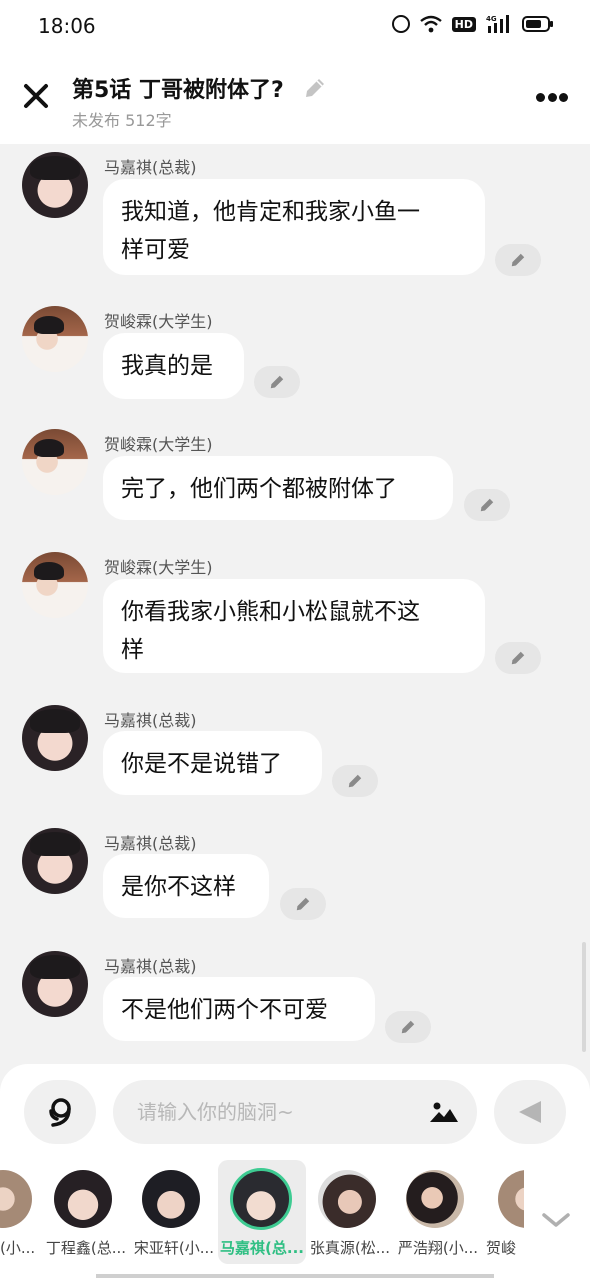 This screenshot has height=1280, width=590. Describe the element at coordinates (315, 88) in the screenshot. I see `edit-title-button` at that location.